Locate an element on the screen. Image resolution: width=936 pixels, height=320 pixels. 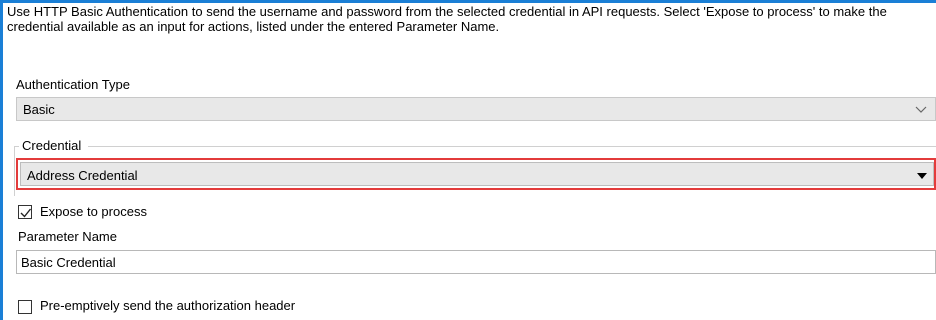
checkmark-icon is located at coordinates (26, 213).